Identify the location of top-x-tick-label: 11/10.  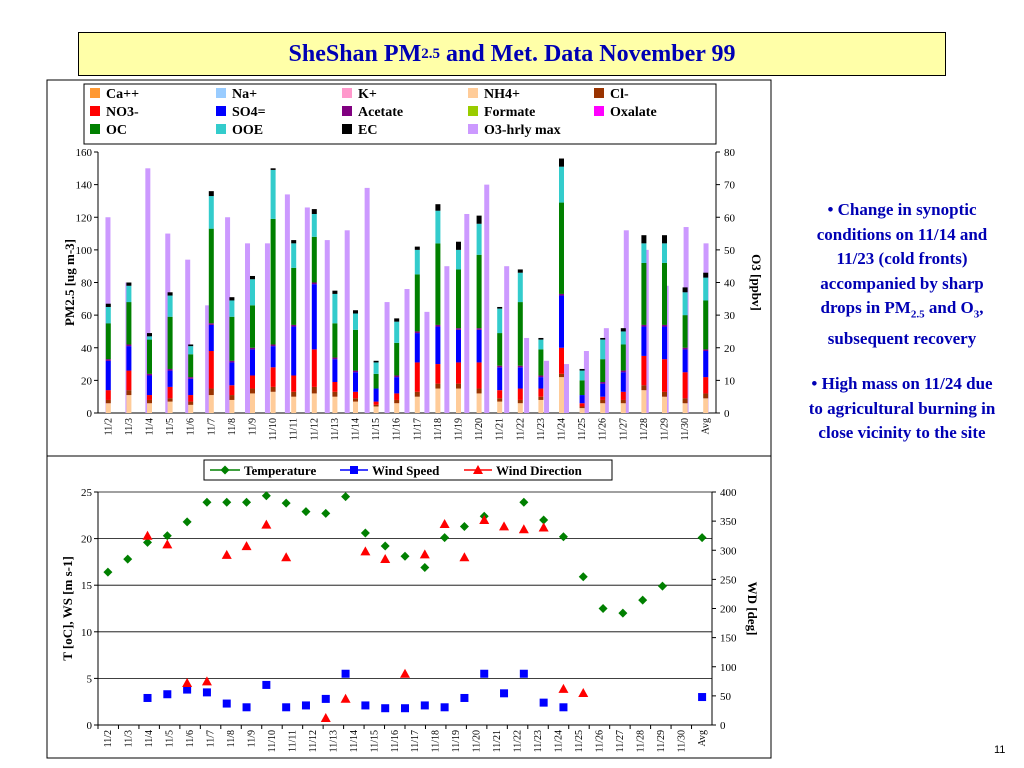
(273, 429).